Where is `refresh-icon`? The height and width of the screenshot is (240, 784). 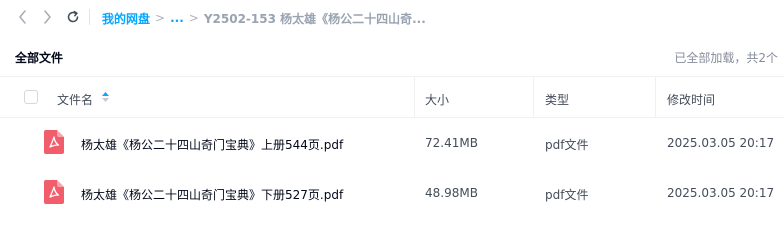
refresh-icon is located at coordinates (73, 17).